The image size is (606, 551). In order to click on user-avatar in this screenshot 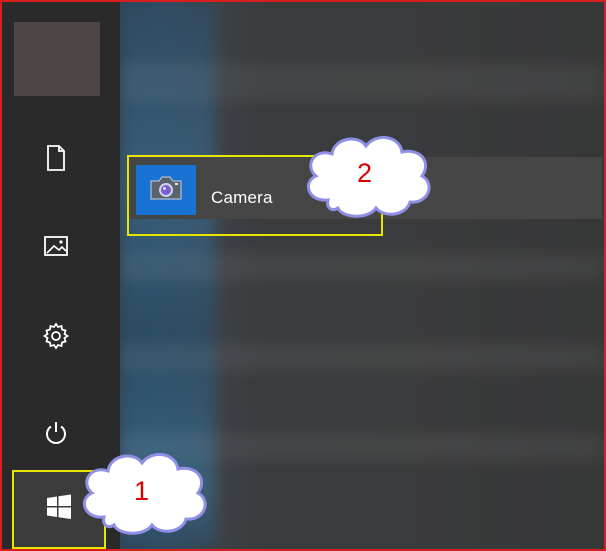, I will do `click(57, 59)`.